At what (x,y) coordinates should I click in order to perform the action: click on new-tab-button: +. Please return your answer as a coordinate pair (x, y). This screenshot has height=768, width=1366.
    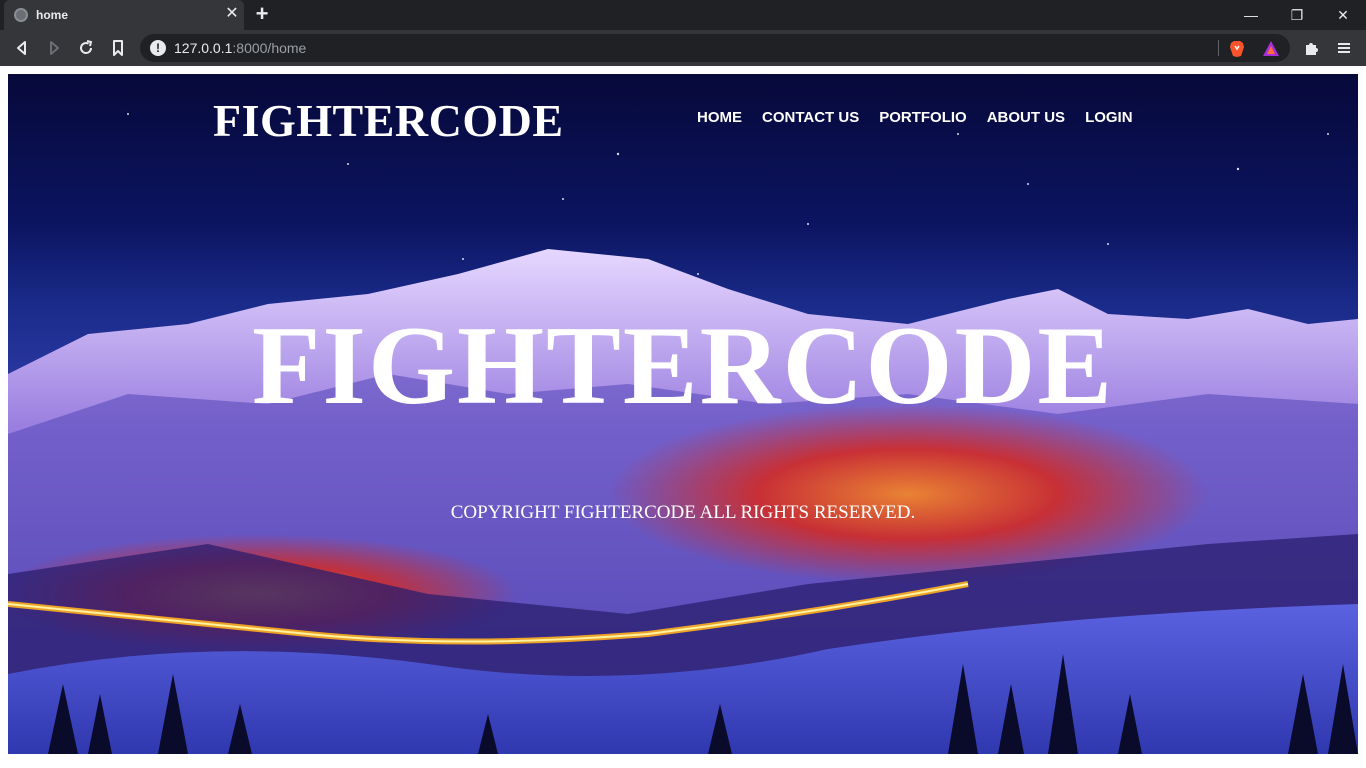
    Looking at the image, I should click on (262, 14).